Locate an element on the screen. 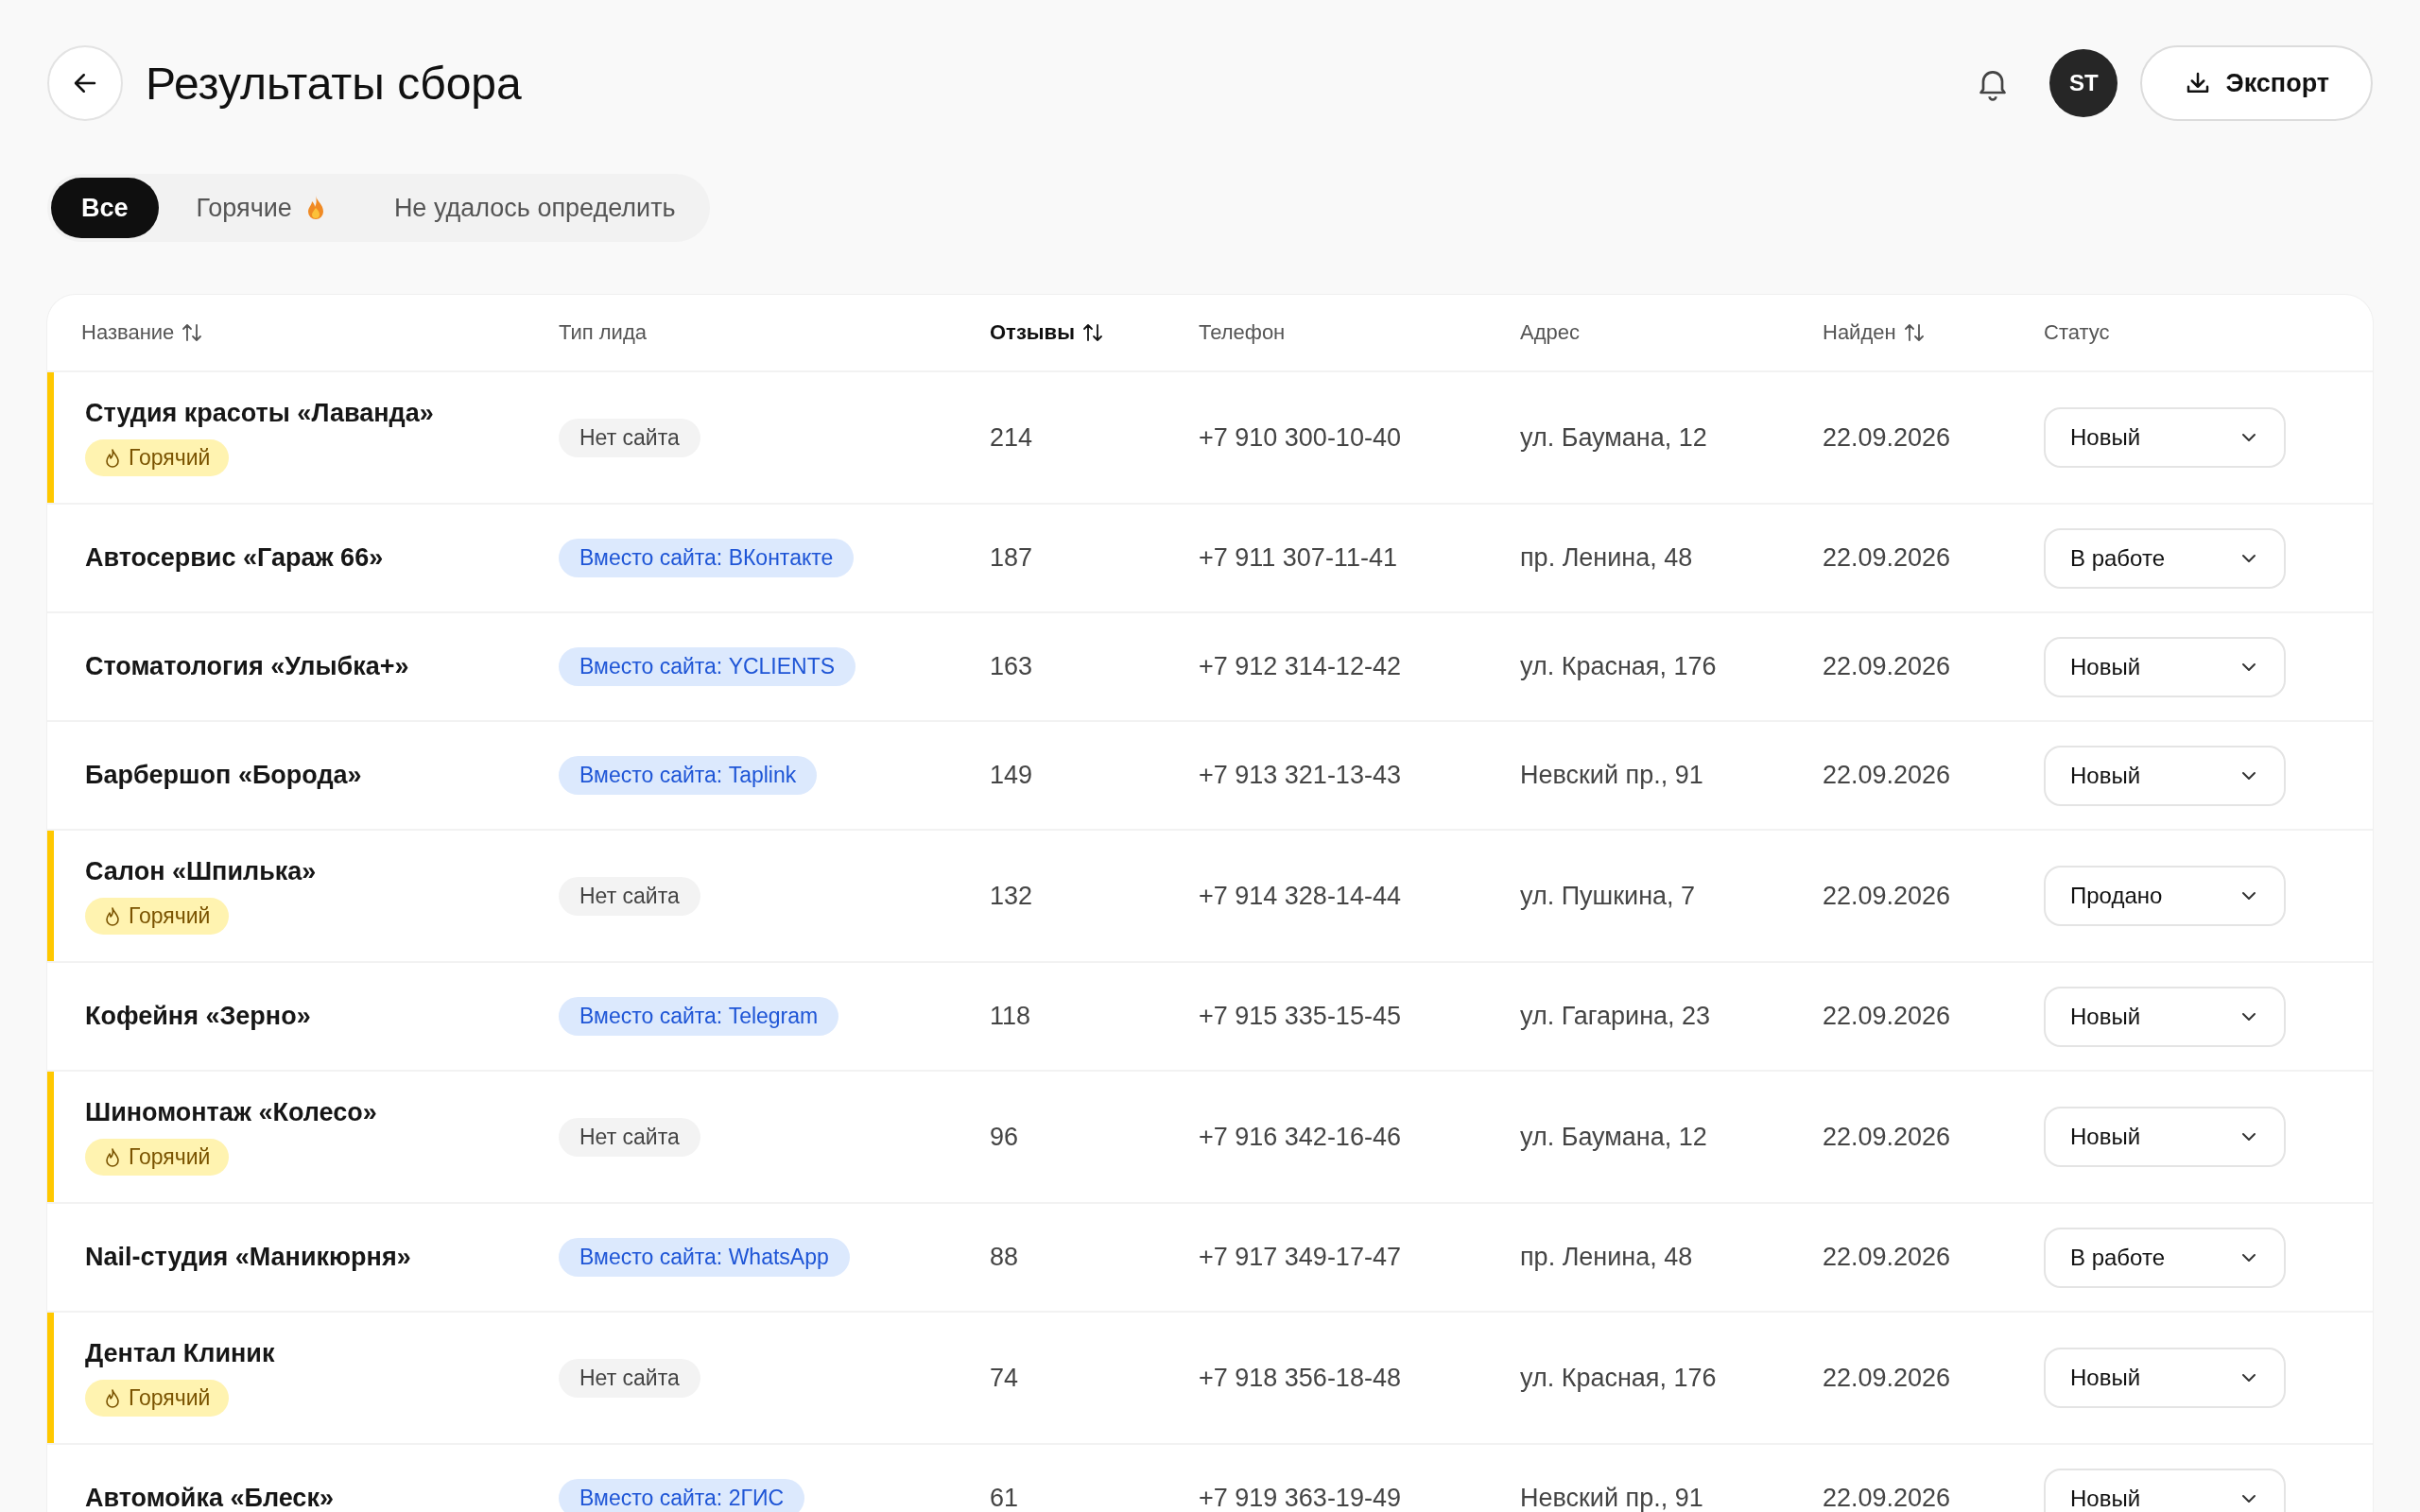 The width and height of the screenshot is (2420, 1512). company-name: Студия красоты «Лаванда» is located at coordinates (259, 413).